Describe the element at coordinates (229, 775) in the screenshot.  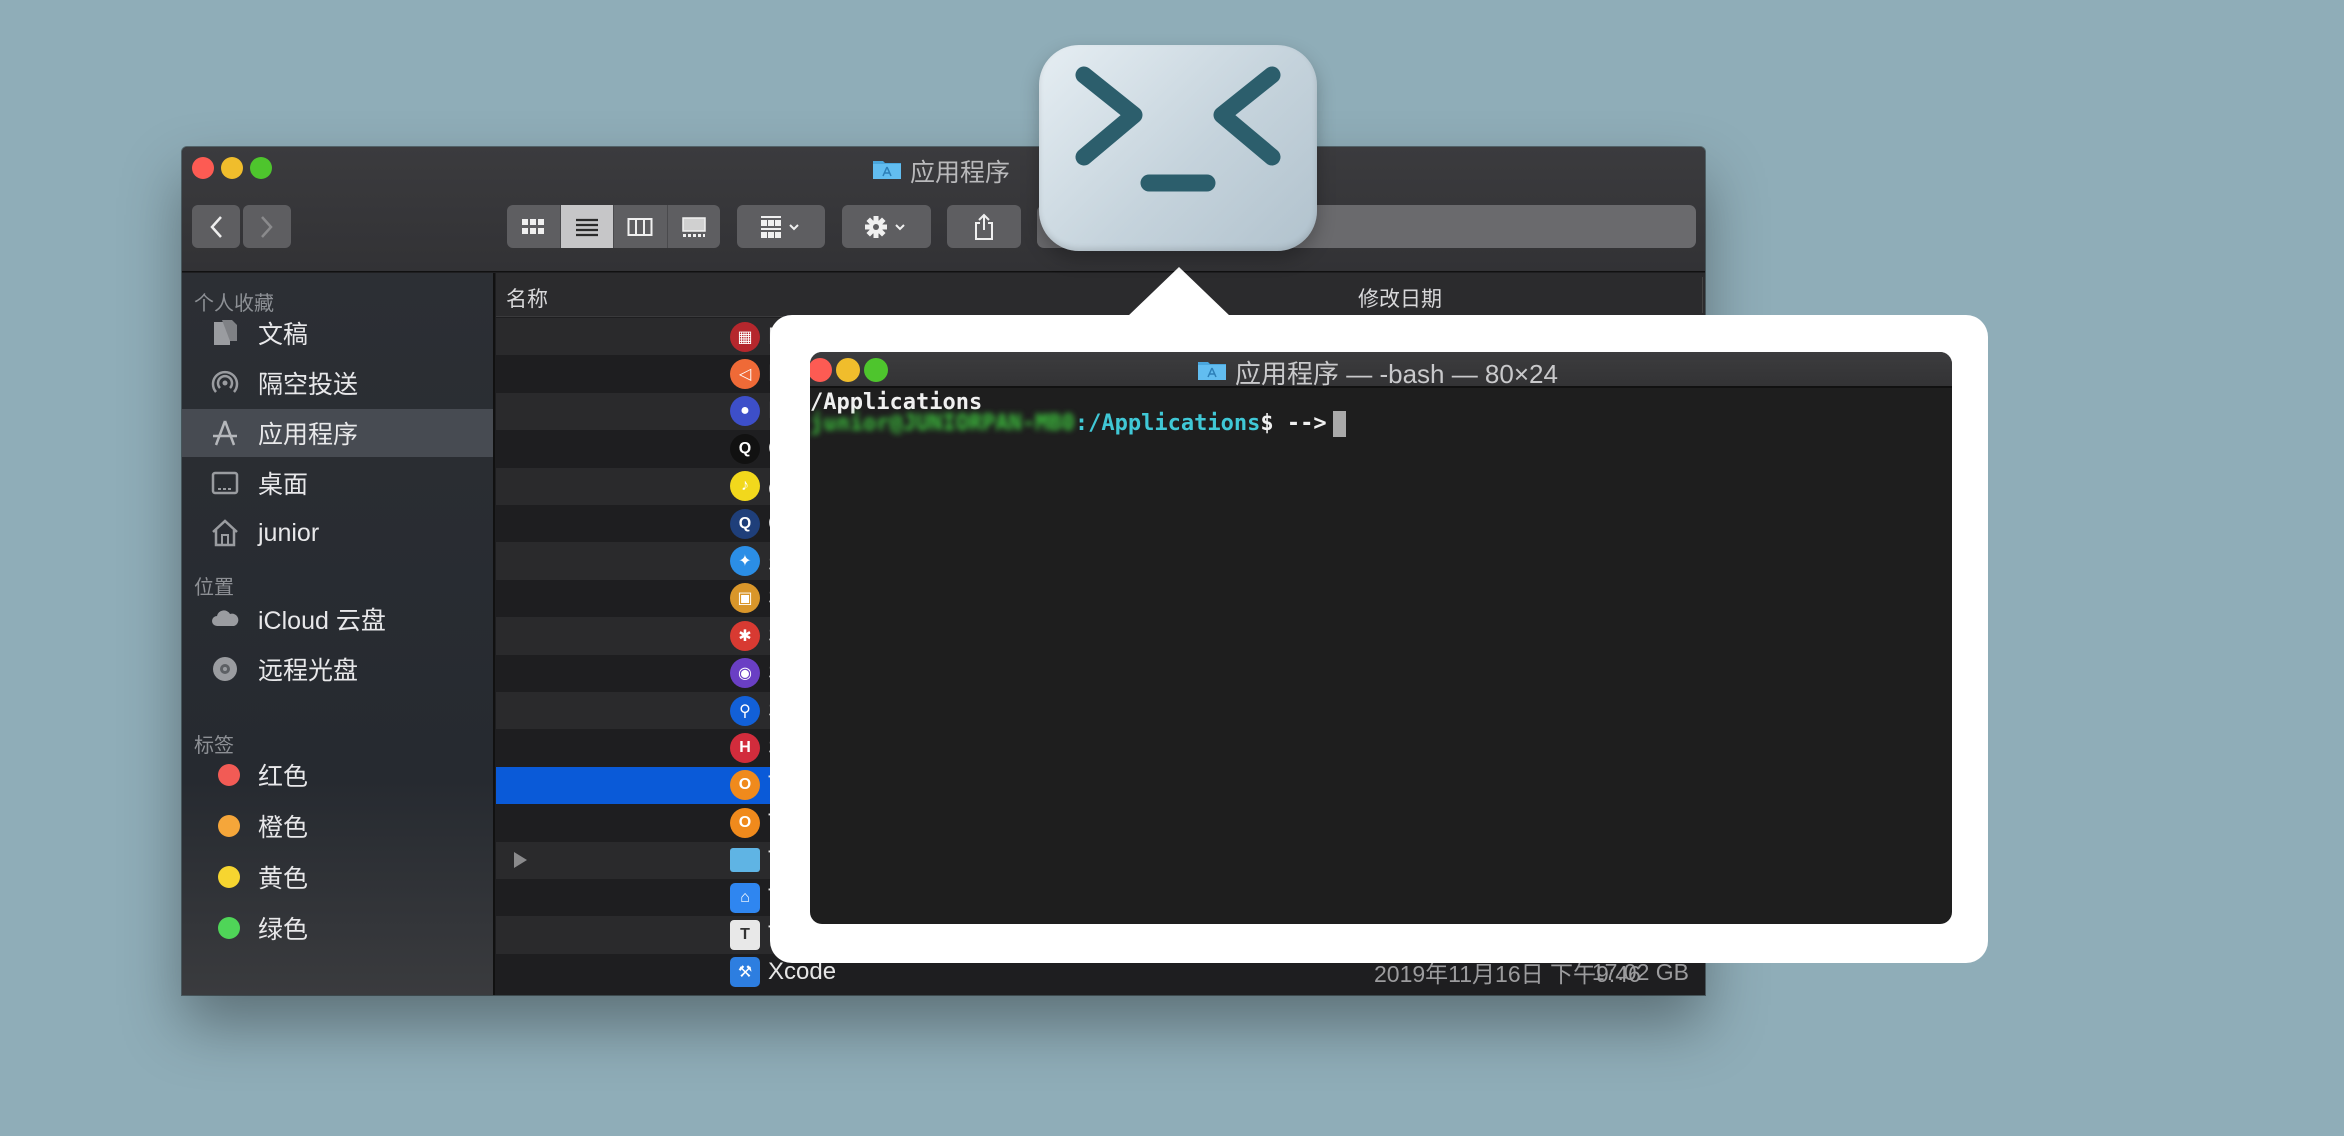
I see `red-tag-icon` at that location.